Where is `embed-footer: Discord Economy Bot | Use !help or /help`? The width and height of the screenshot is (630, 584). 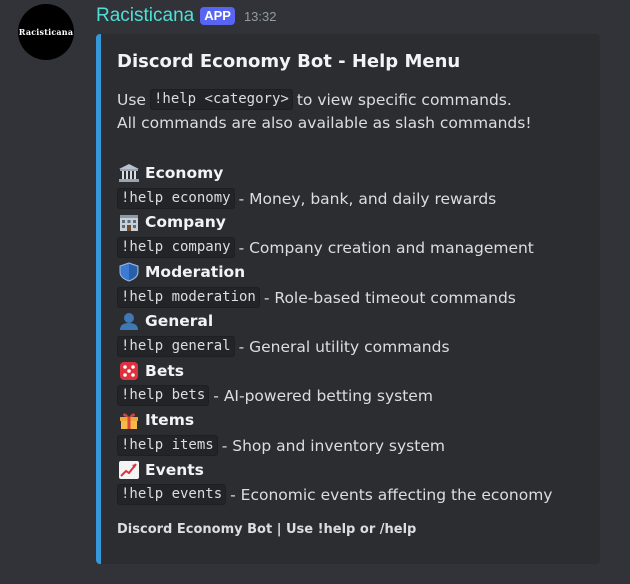 embed-footer: Discord Economy Bot | Use !help or /help is located at coordinates (267, 529).